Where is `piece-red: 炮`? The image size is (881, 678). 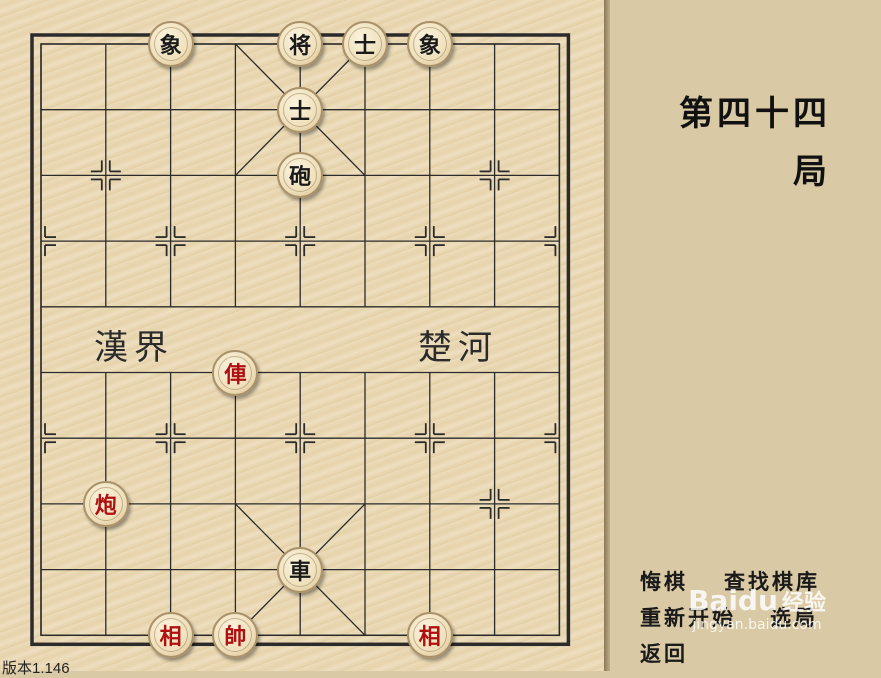
piece-red: 炮 is located at coordinates (105, 503).